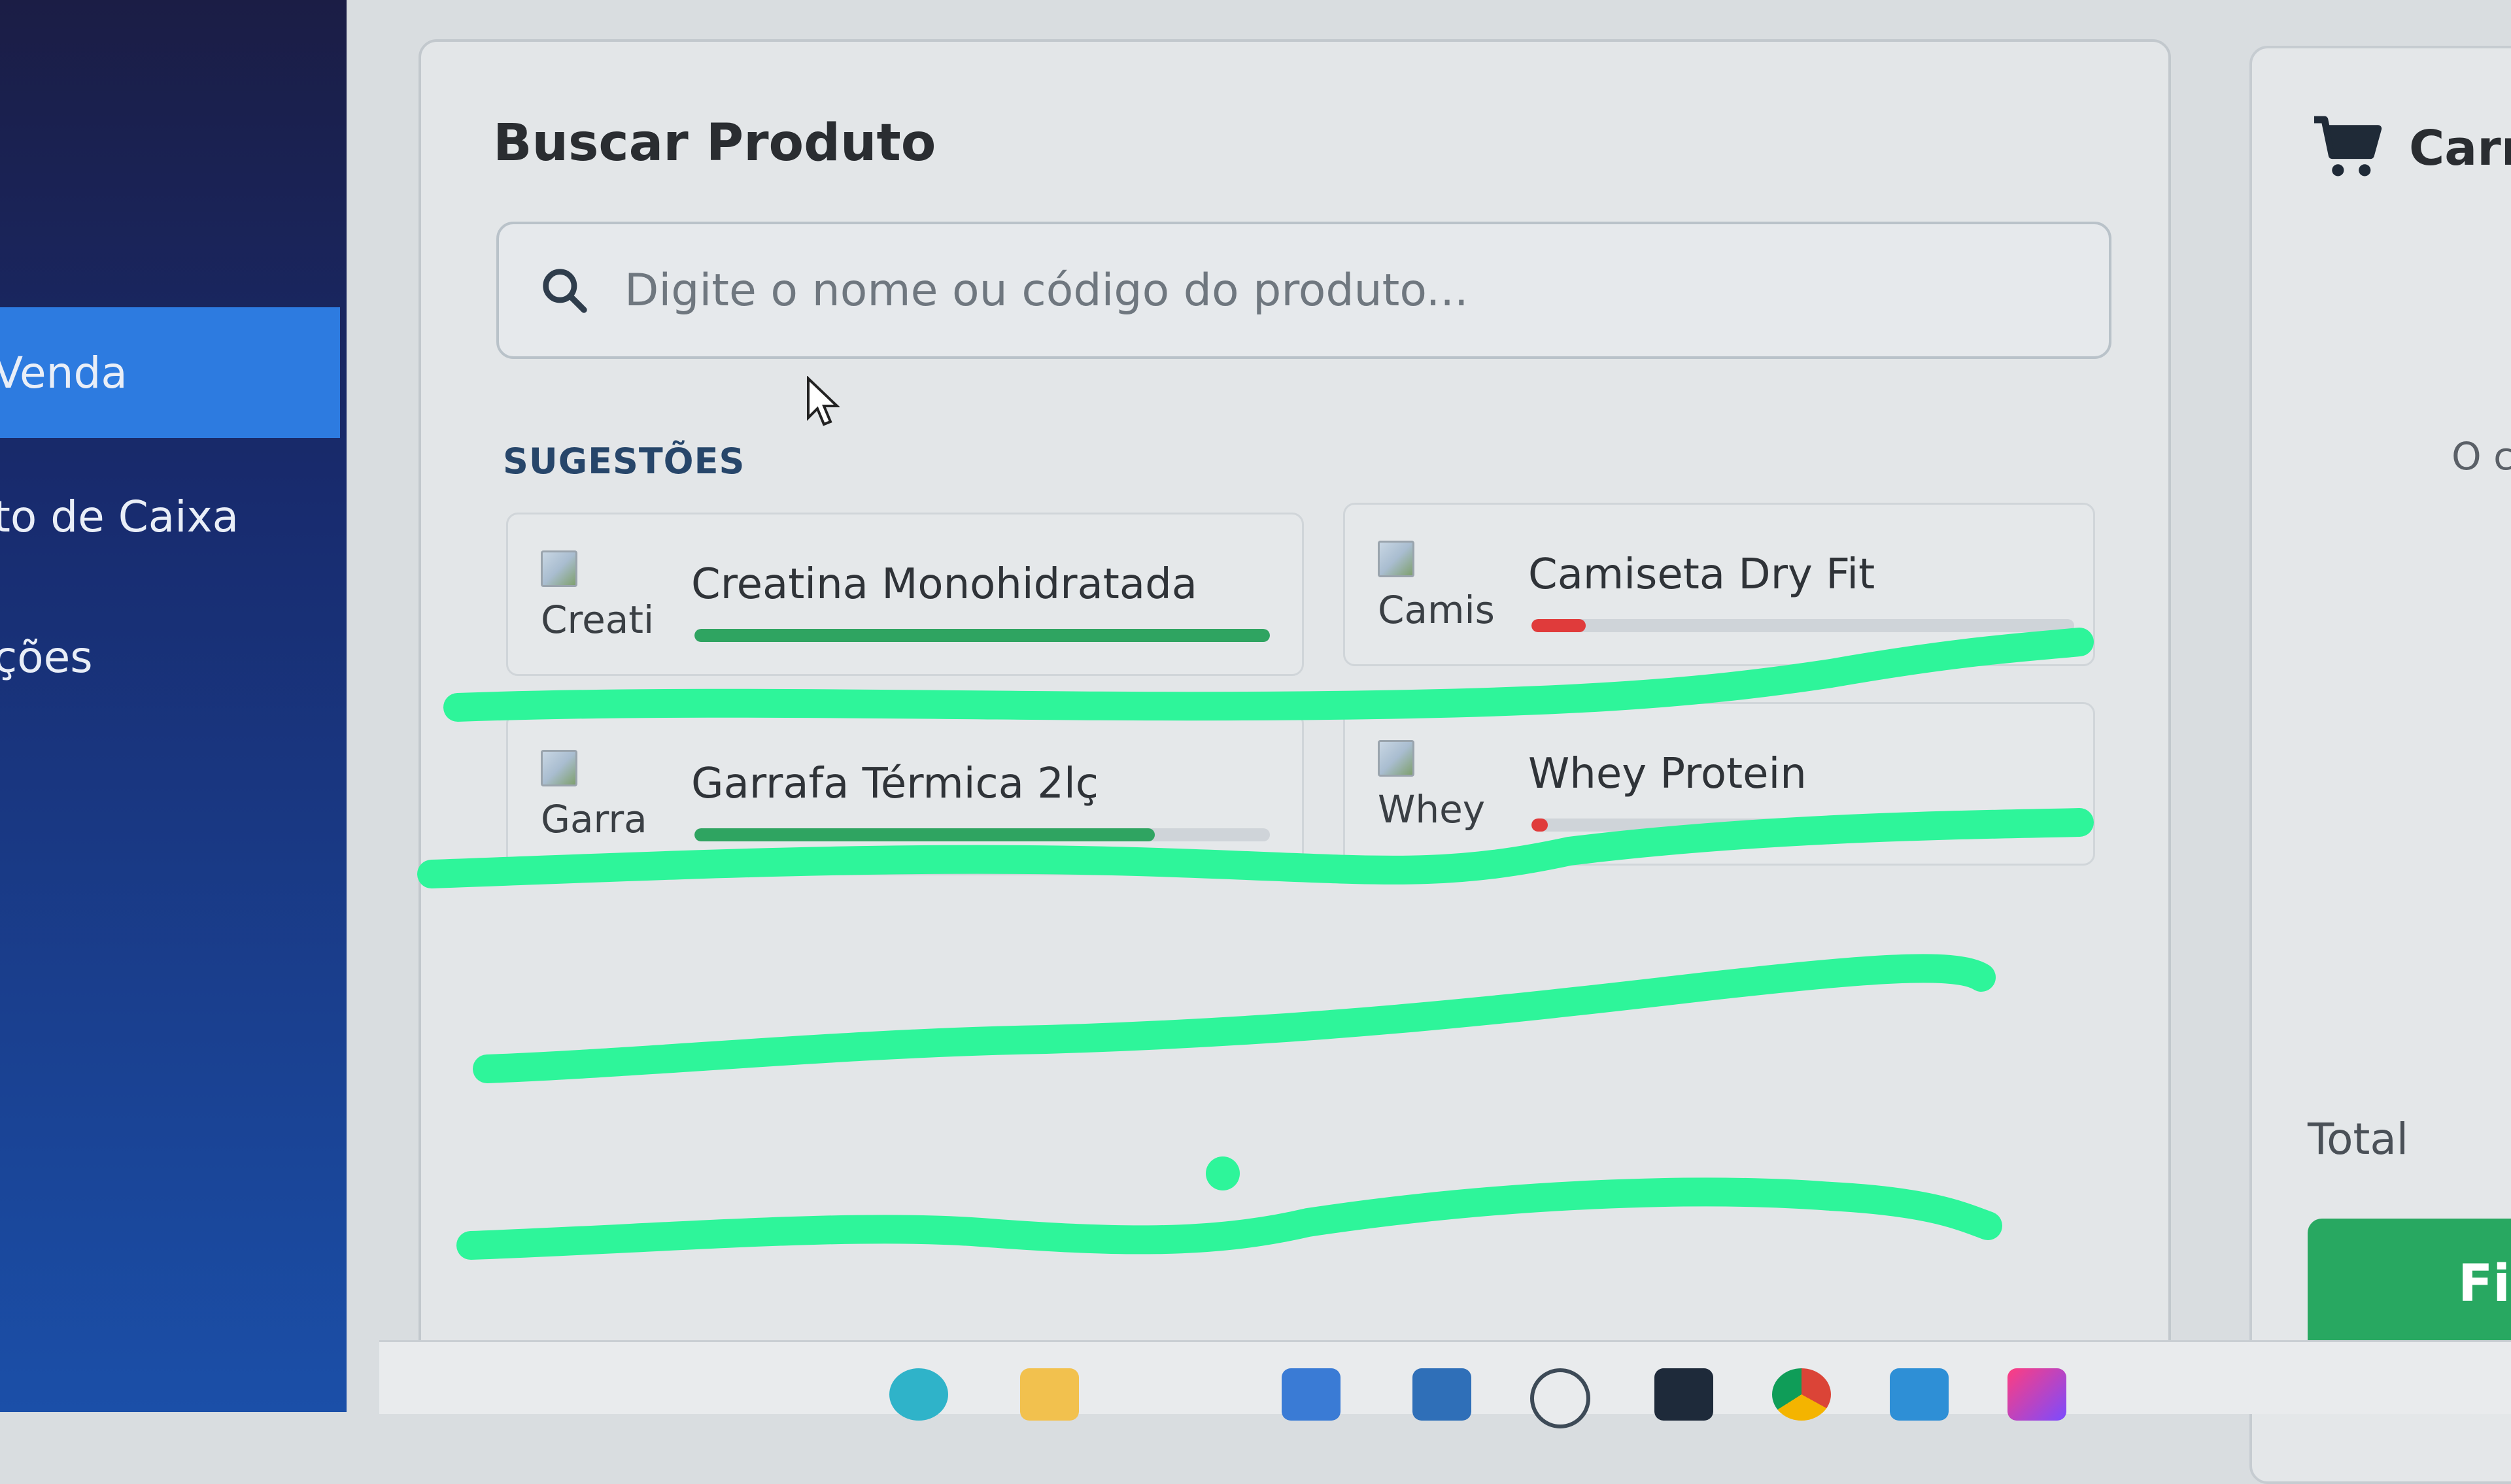 The height and width of the screenshot is (1484, 2511). I want to click on sidebar-item-venda: Venda, so click(170, 372).